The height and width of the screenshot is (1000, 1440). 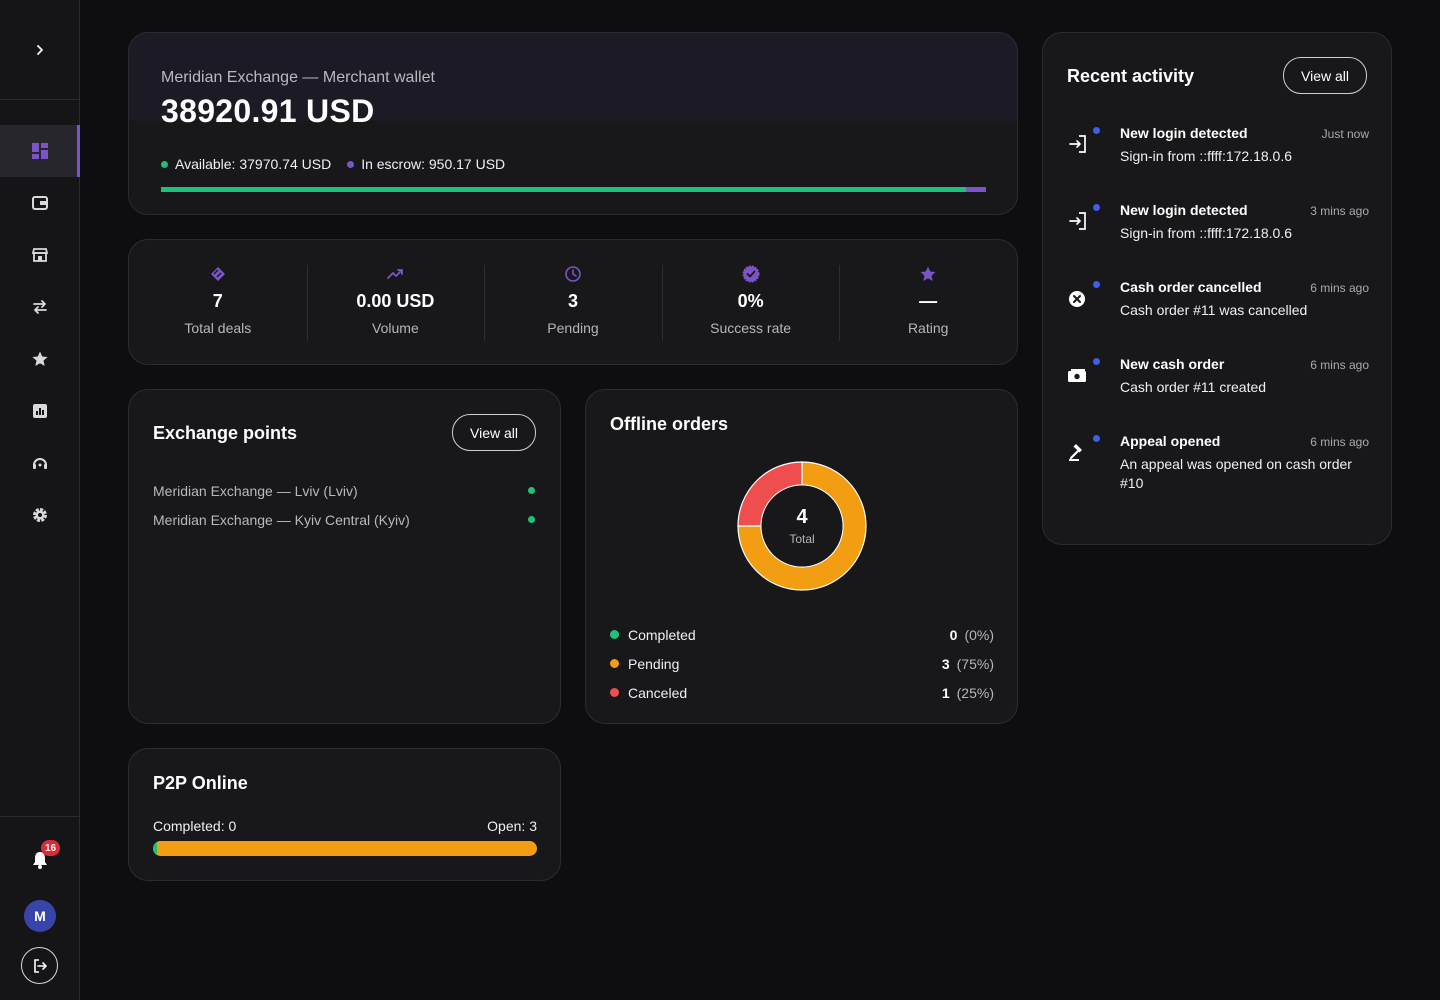 I want to click on stat-value: 0%, so click(x=750, y=301).